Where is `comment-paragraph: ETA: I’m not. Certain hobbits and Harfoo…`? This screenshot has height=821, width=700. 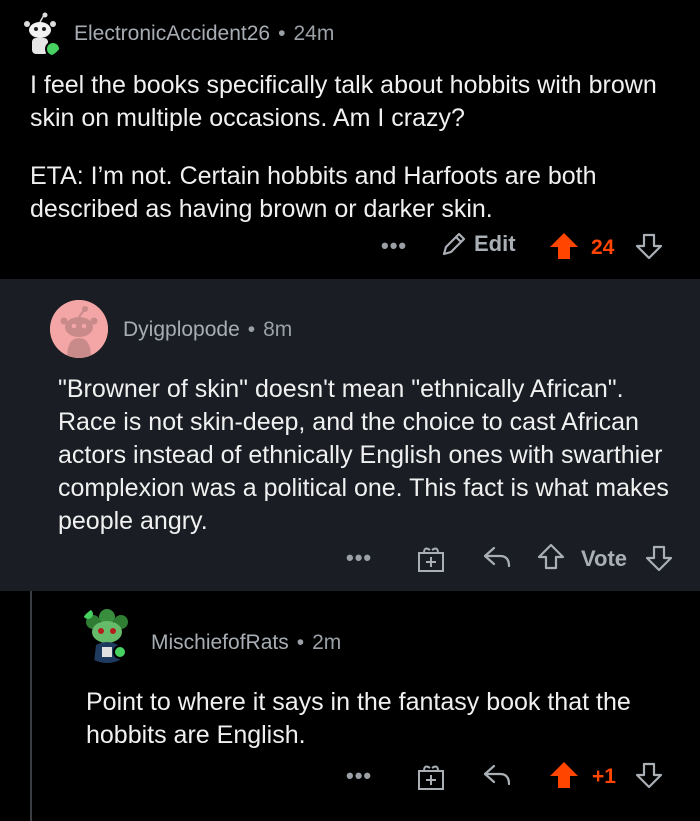 comment-paragraph: ETA: I’m not. Certain hobbits and Harfoo… is located at coordinates (313, 192).